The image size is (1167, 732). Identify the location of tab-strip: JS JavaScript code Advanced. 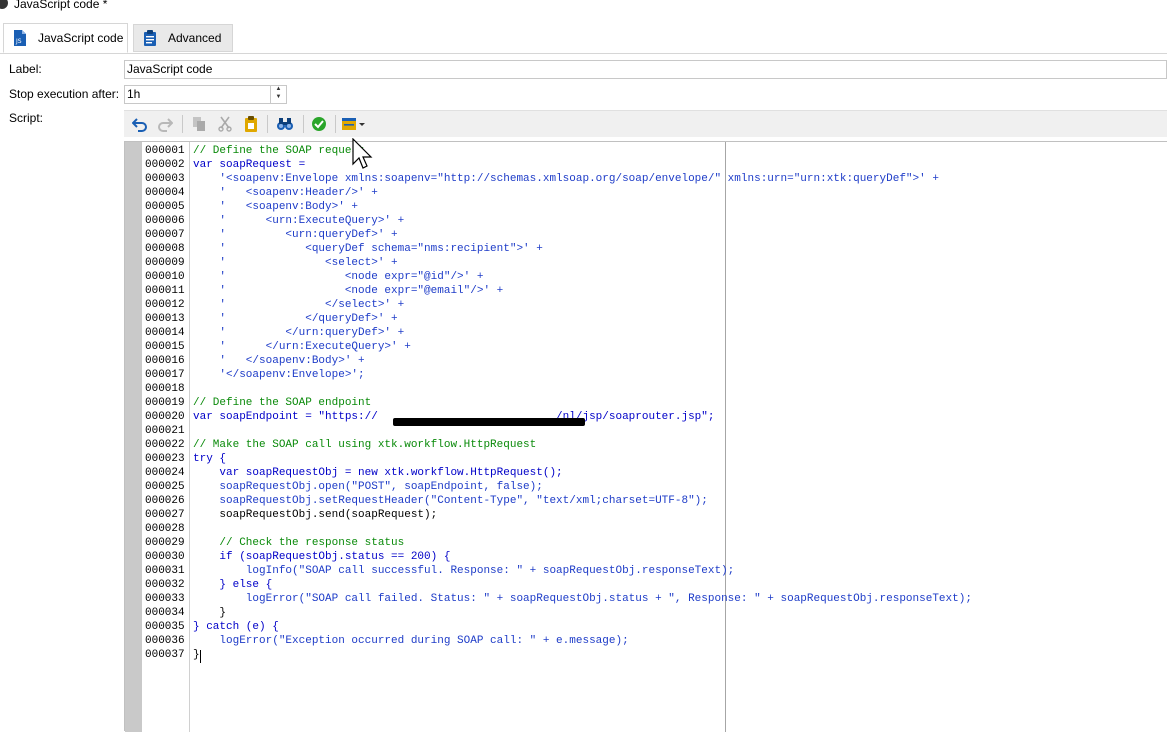
(583, 37).